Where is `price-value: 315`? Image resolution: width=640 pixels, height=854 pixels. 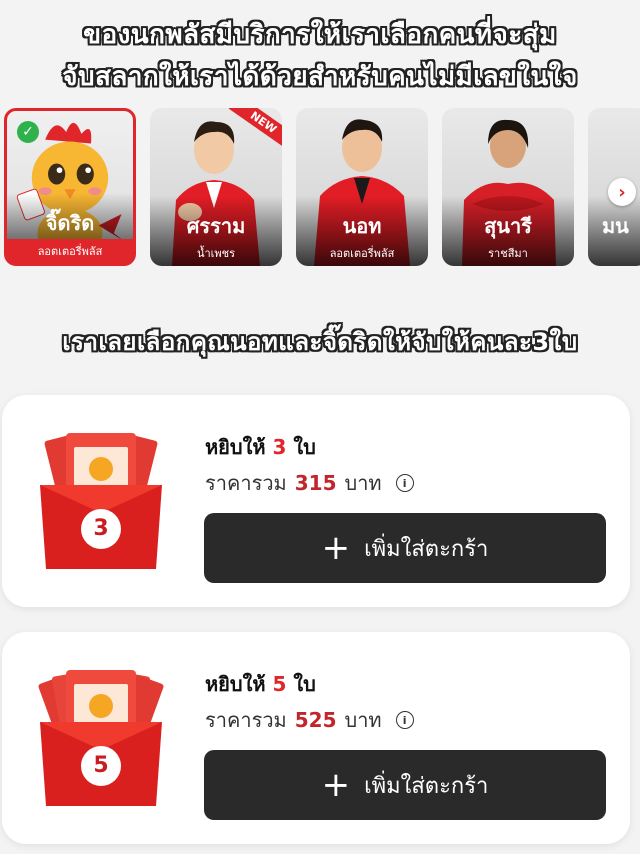
price-value: 315 is located at coordinates (315, 483).